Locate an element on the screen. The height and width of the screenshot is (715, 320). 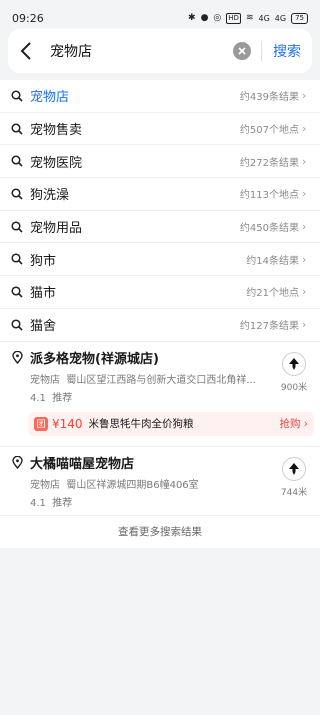
group-buy-badge: 团 is located at coordinates (41, 423).